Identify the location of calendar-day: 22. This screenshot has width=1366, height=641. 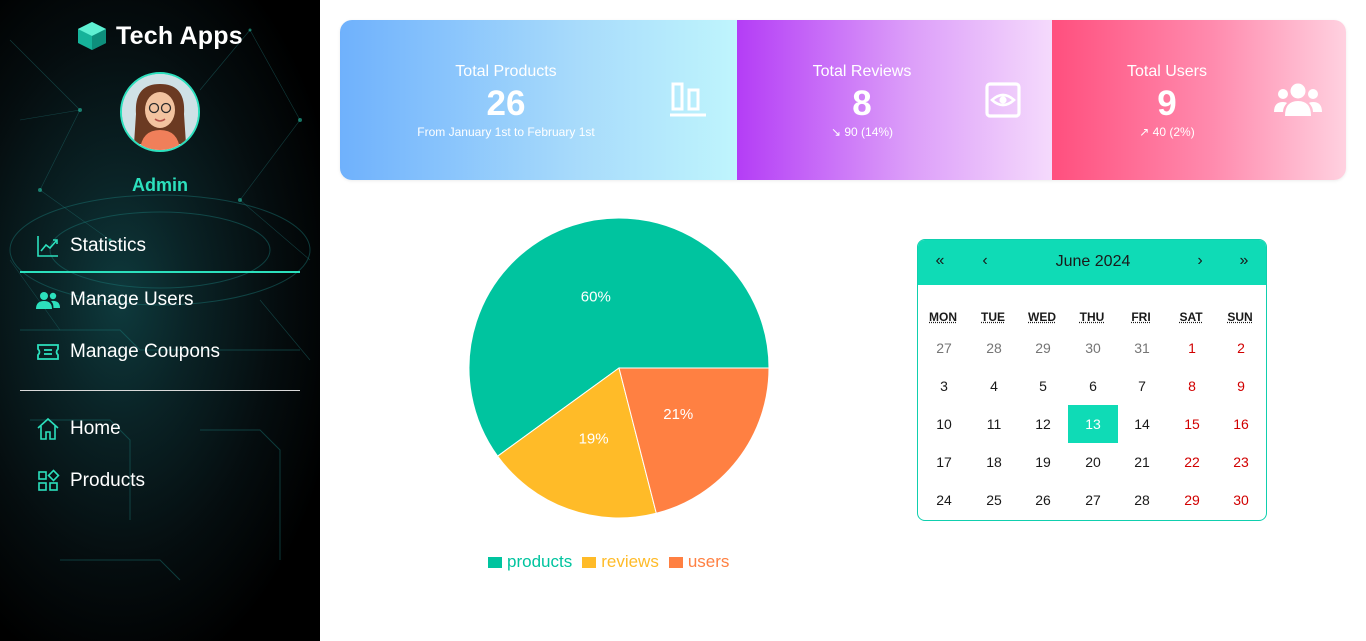
(1192, 462).